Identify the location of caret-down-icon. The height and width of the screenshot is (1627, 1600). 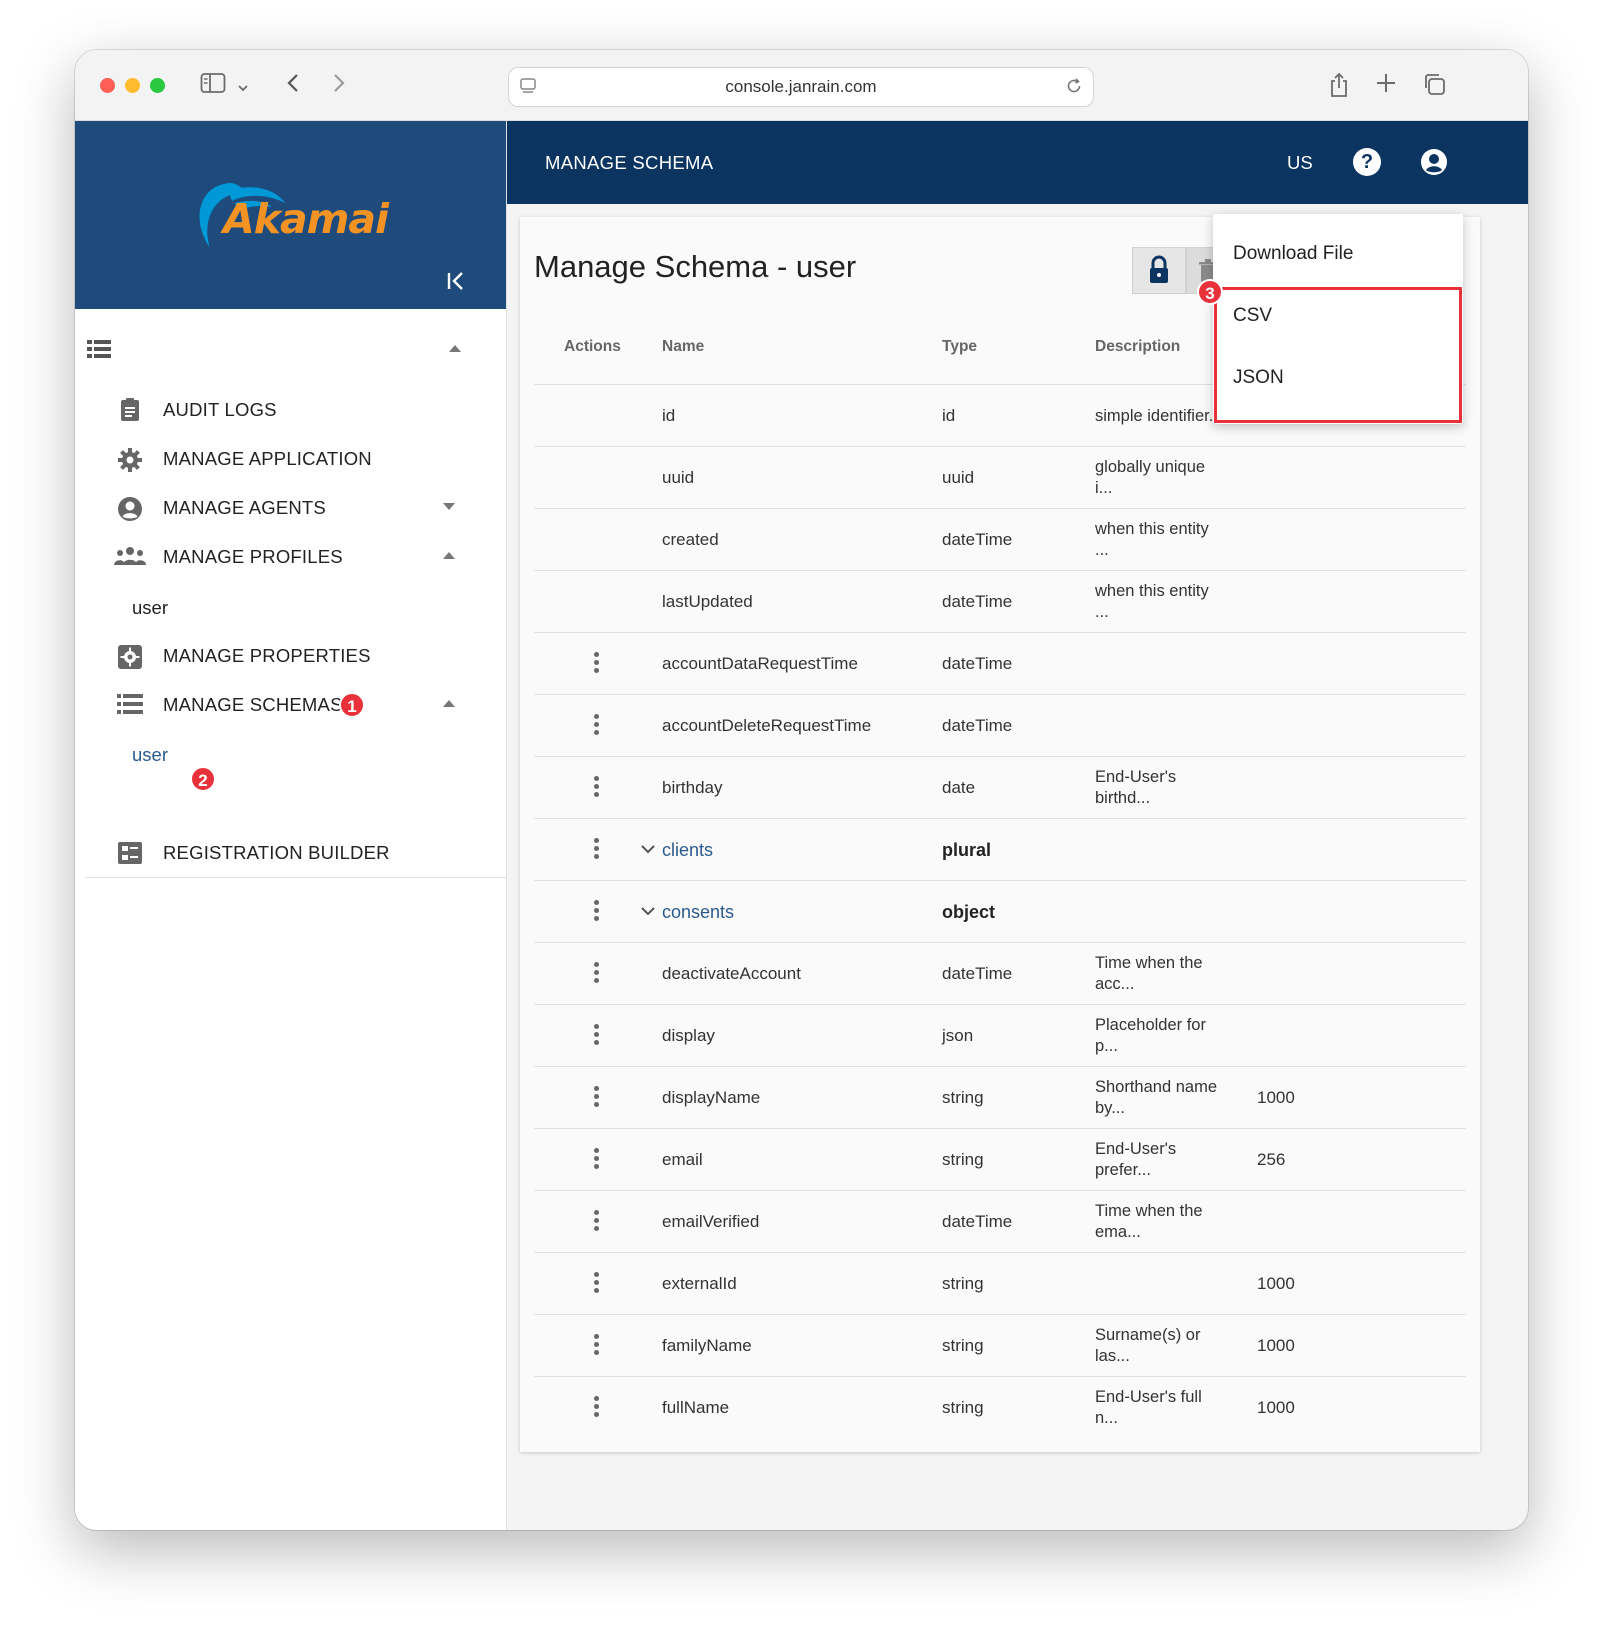
(449, 506).